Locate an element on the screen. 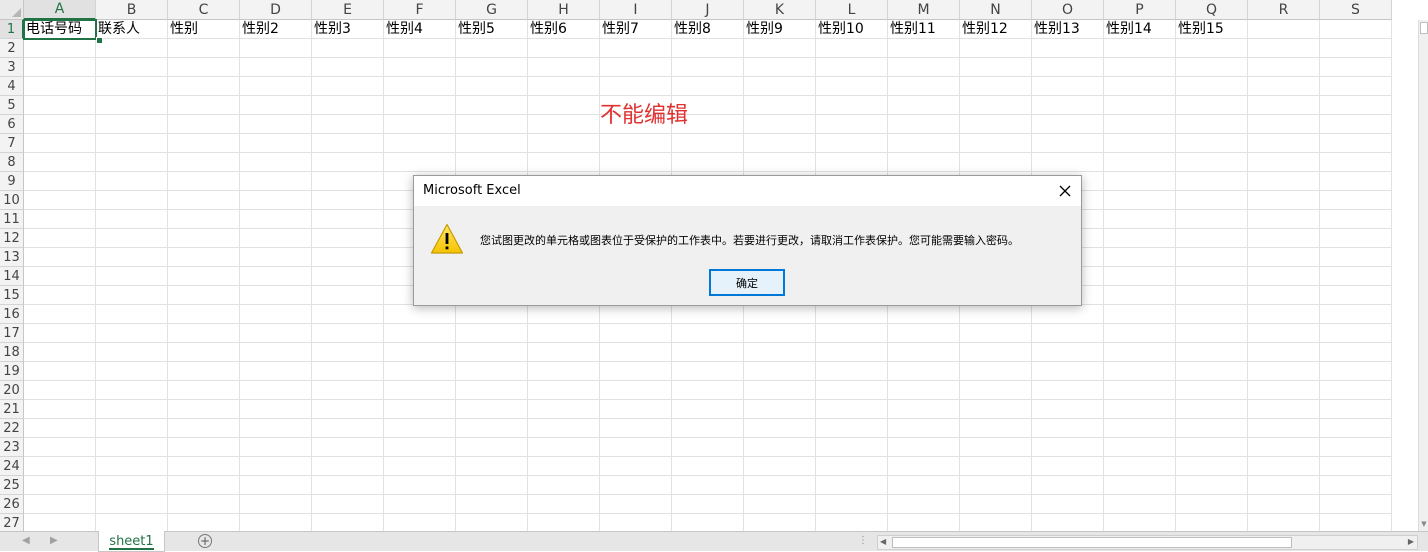 This screenshot has width=1428, height=552. cell-n5 is located at coordinates (996, 105).